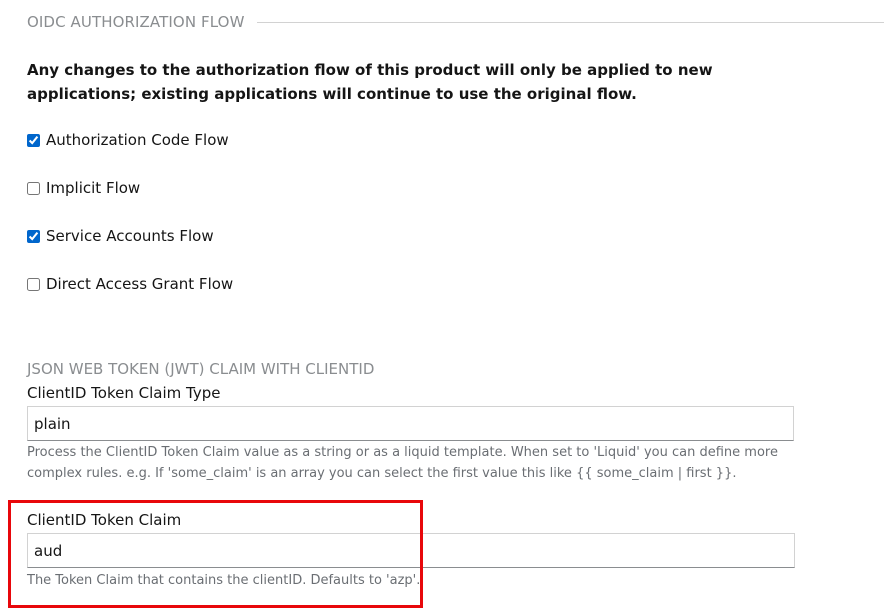 The width and height of the screenshot is (884, 613). I want to click on client-id-token-claim-input, so click(411, 550).